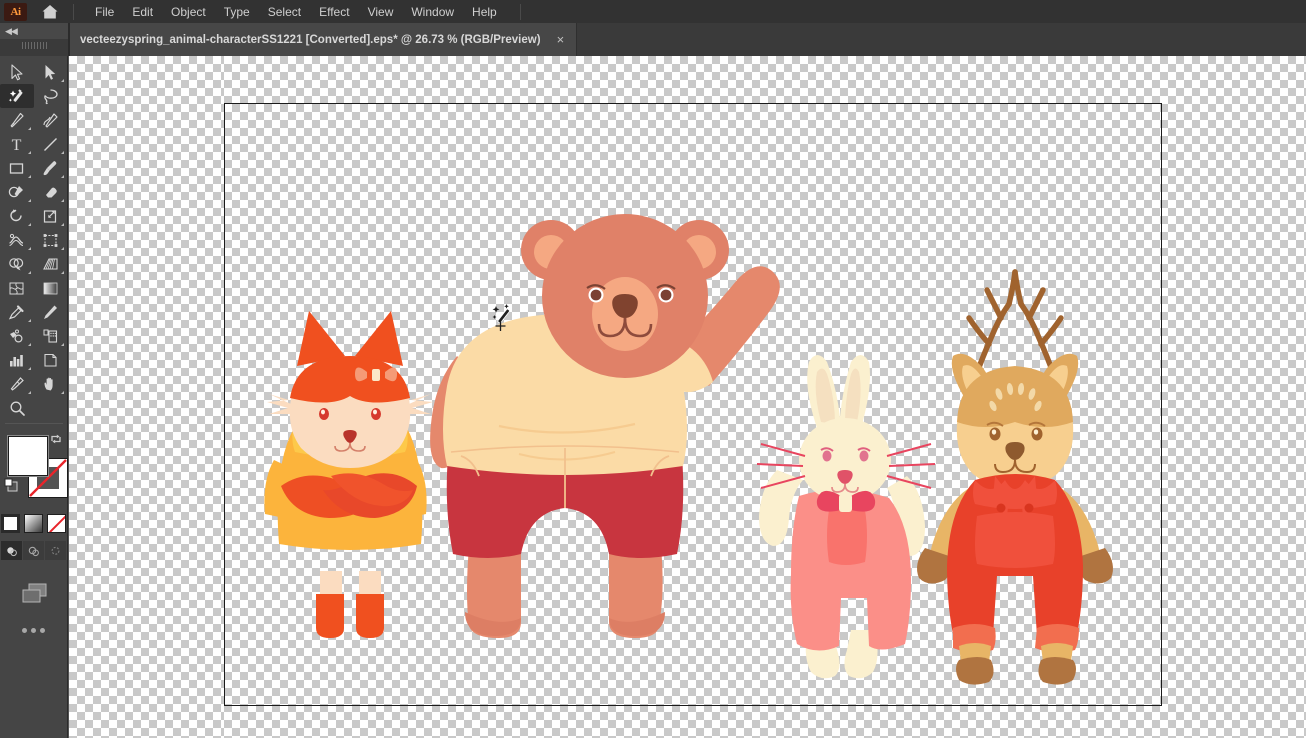 This screenshot has height=738, width=1306. Describe the element at coordinates (17, 120) in the screenshot. I see `pen-tool` at that location.